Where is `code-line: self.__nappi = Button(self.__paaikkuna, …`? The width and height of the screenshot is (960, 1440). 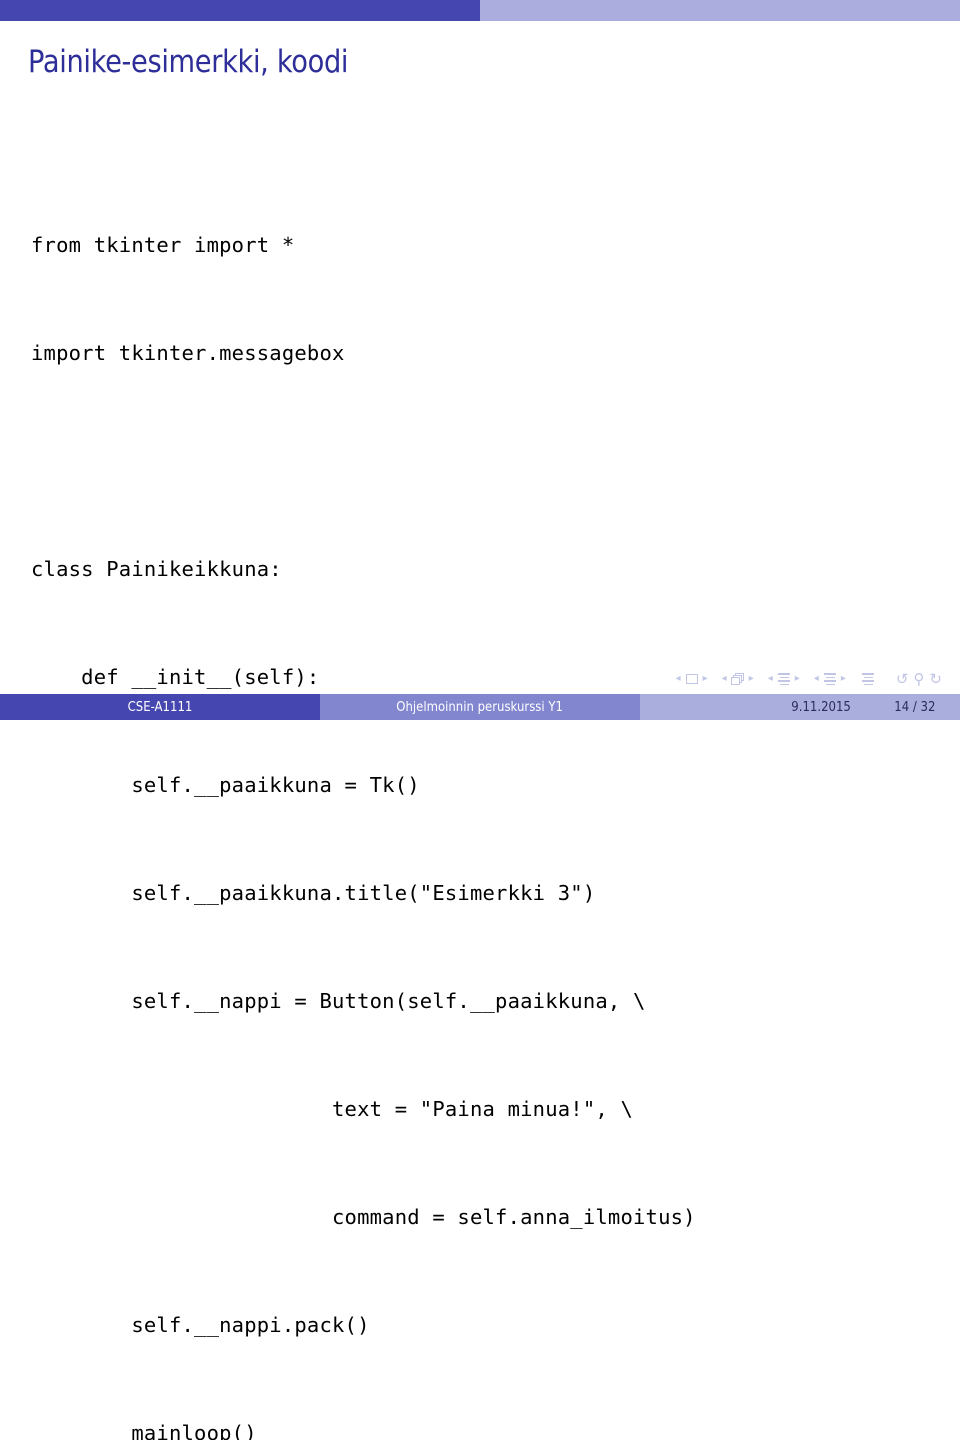
code-line: self.__nappi = Button(self.__paaikkuna, … is located at coordinates (338, 1001).